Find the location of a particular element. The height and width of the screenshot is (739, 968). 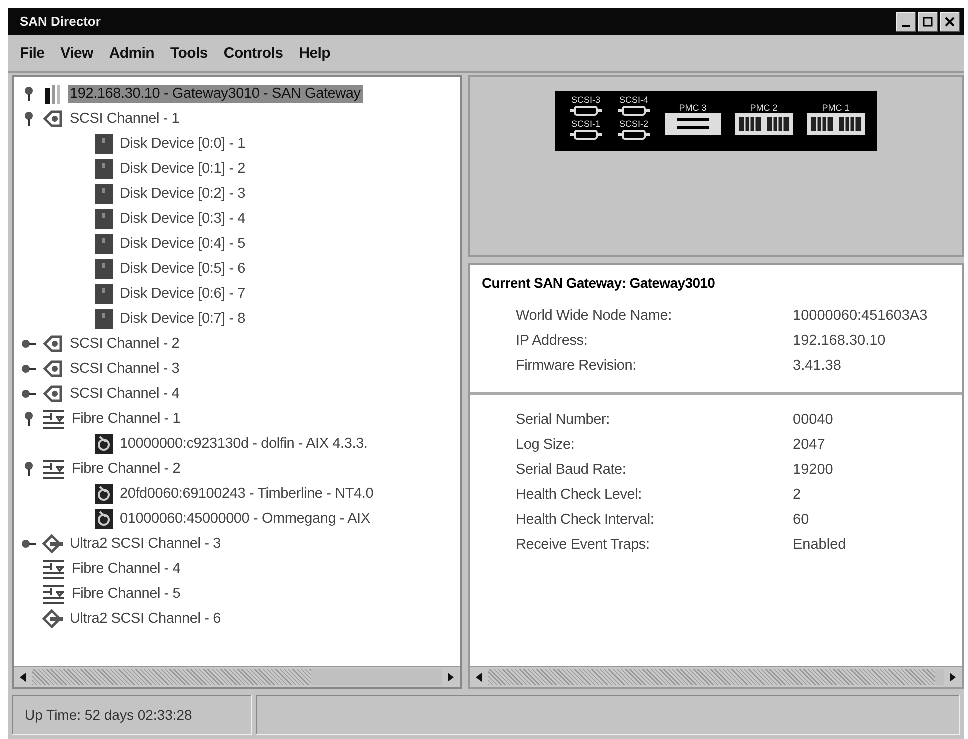

port-label: SCSI-3 is located at coordinates (585, 100).